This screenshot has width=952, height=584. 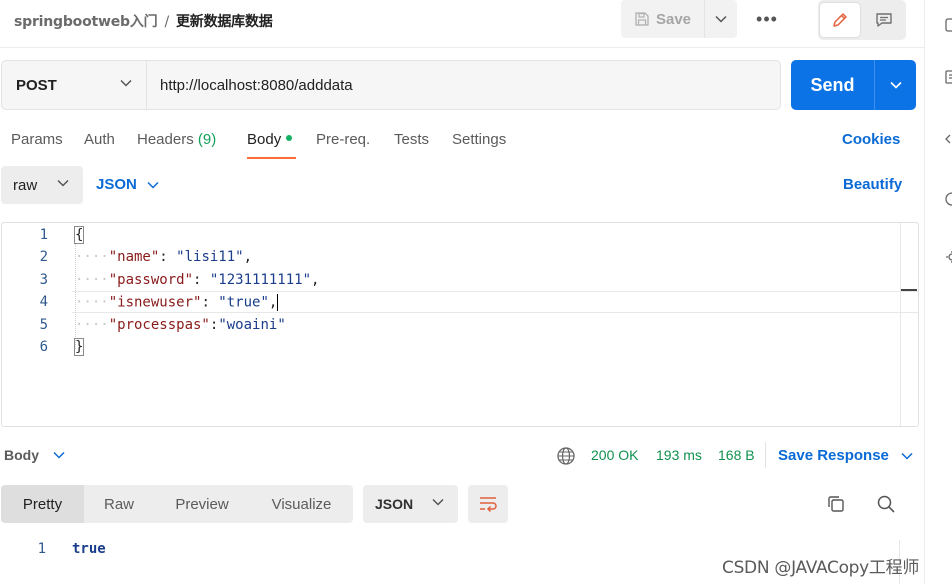 I want to click on search-icon, so click(x=886, y=504).